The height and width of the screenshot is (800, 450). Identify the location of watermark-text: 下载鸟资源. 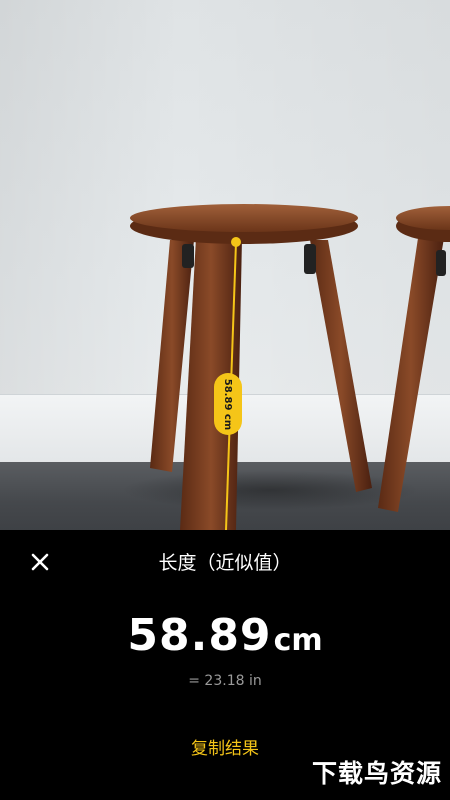
(376, 773).